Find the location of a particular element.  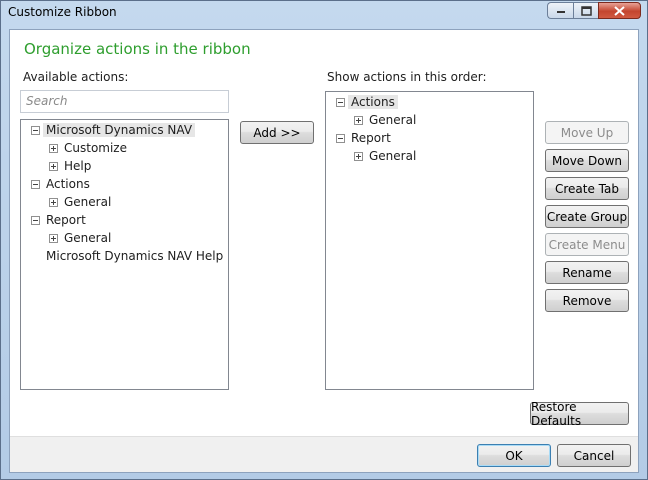

create-group-button: Create Group is located at coordinates (587, 216).